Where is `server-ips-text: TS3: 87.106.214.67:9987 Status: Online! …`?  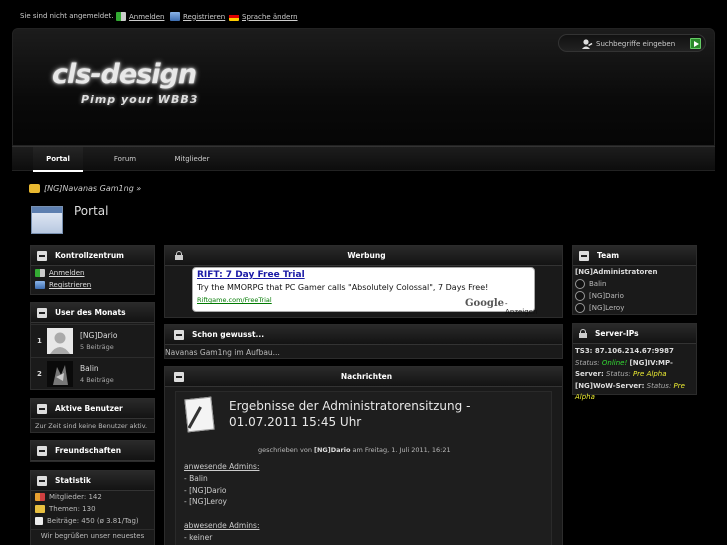 server-ips-text: TS3: 87.106.214.67:9987 Status: Online! … is located at coordinates (634, 375).